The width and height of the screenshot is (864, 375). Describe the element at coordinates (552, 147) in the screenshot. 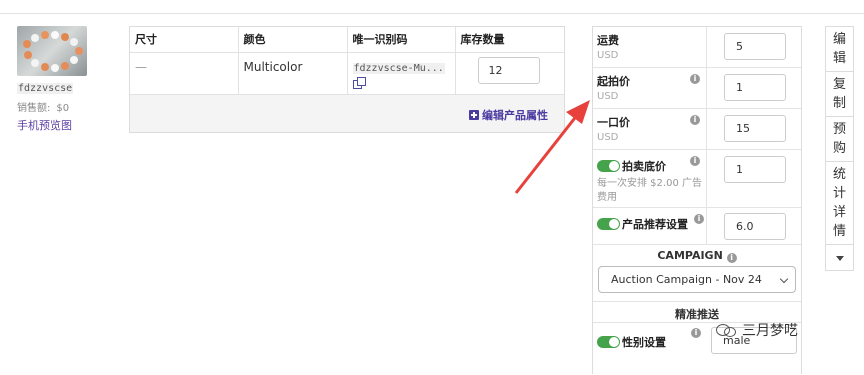

I see `annotation-arrow` at that location.